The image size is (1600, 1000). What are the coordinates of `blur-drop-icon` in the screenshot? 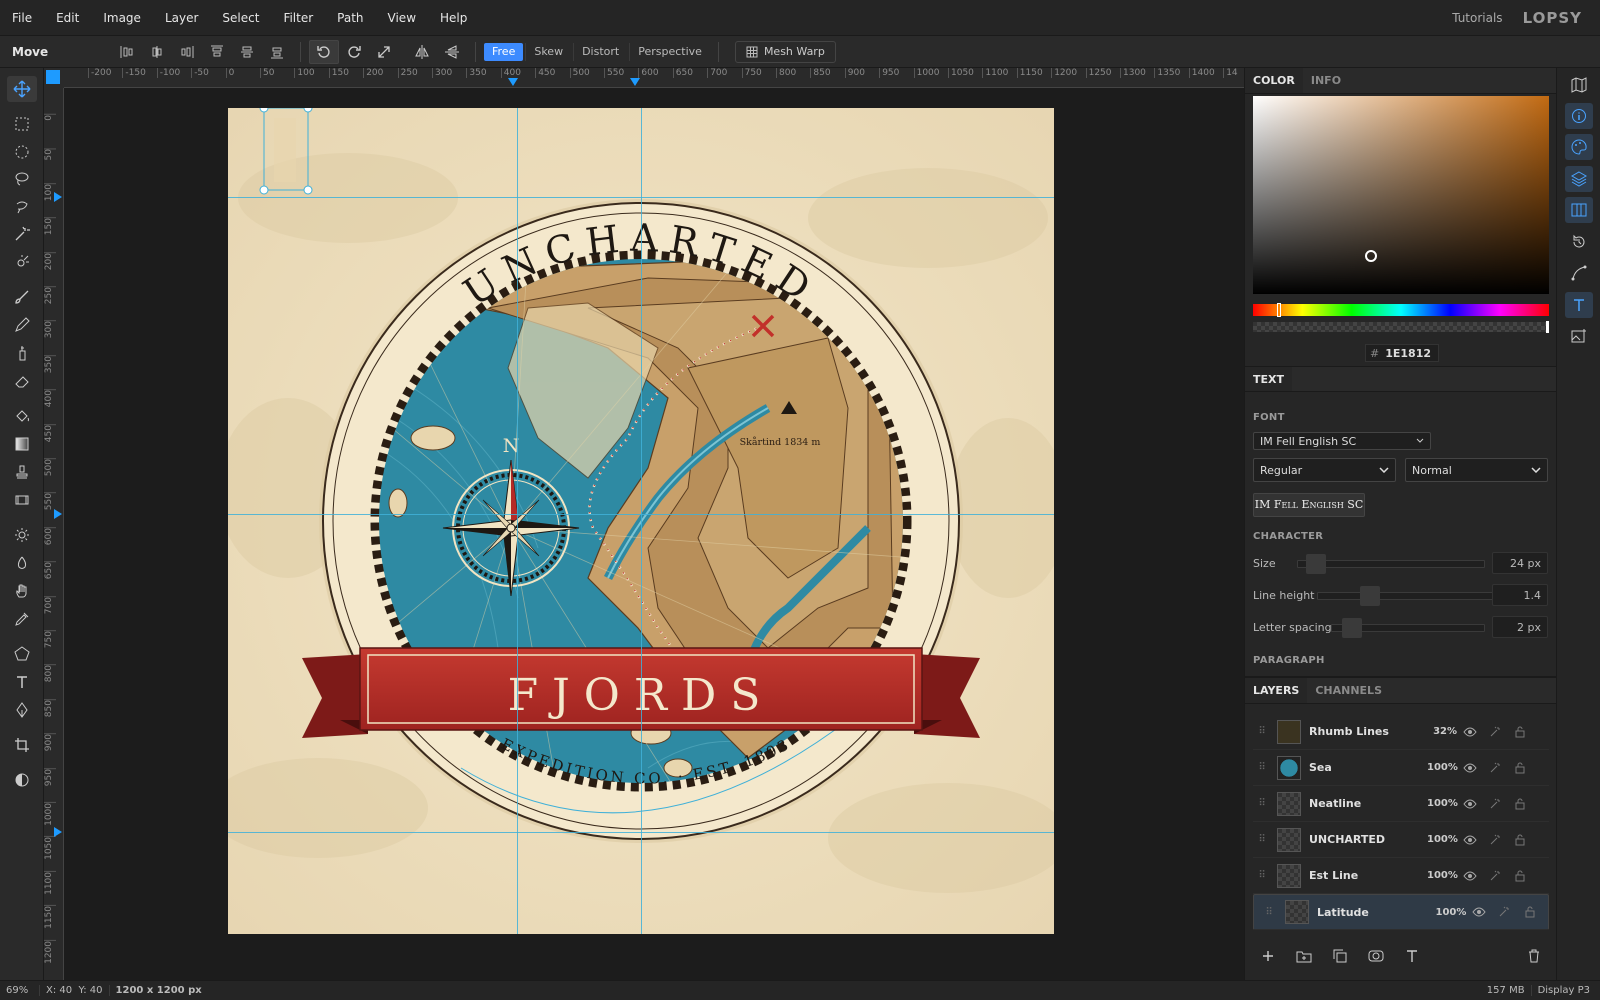 It's located at (22, 563).